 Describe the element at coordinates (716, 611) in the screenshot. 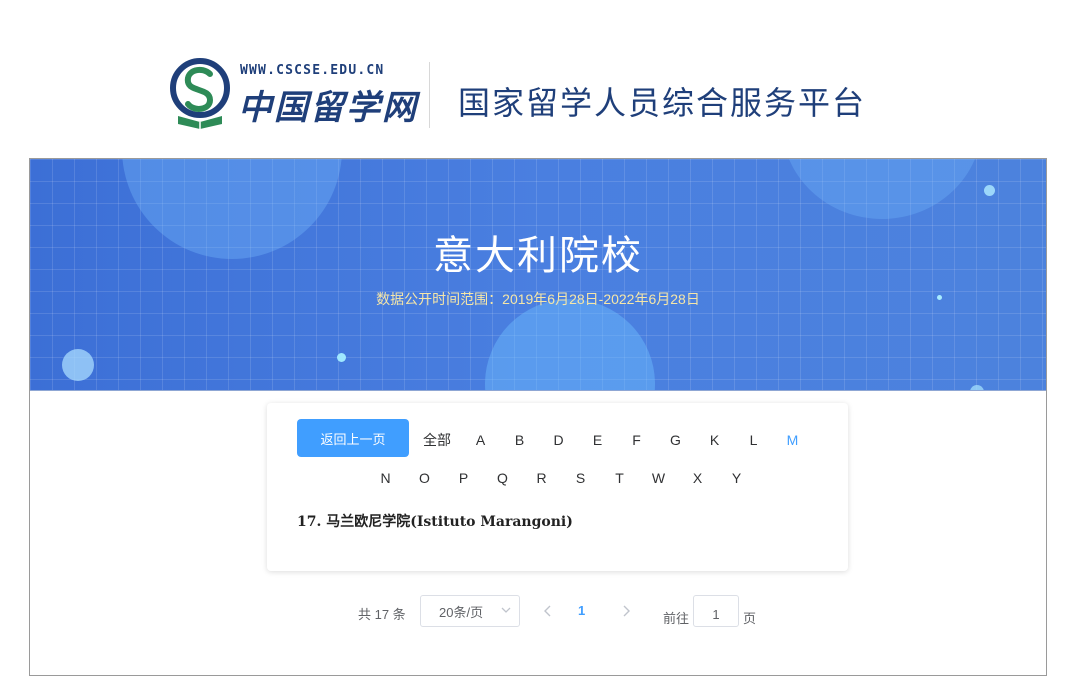

I see `goto-page-input` at that location.